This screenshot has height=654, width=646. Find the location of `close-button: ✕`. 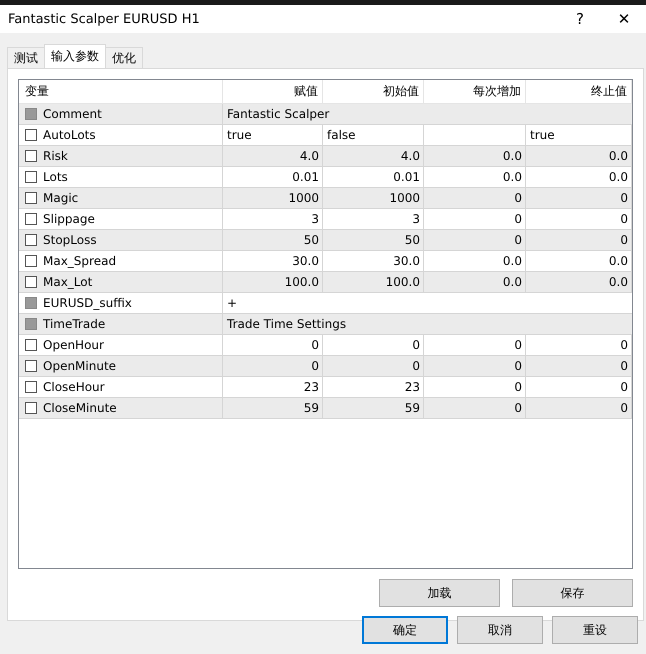

close-button: ✕ is located at coordinates (624, 19).